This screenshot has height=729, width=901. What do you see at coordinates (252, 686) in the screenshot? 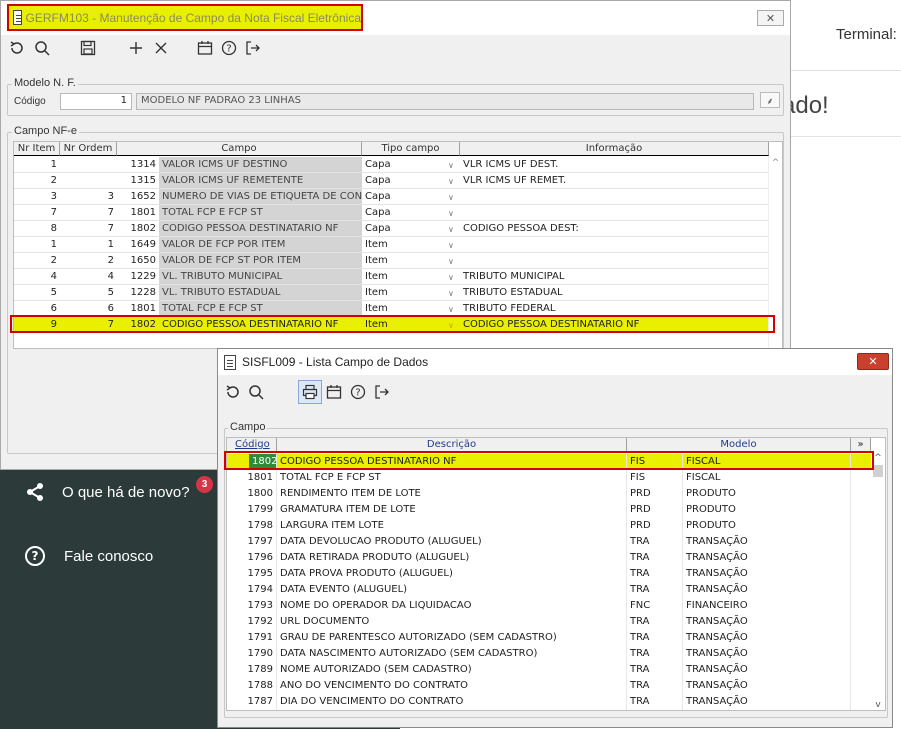
I see `cell-codigo: 1788` at bounding box center [252, 686].